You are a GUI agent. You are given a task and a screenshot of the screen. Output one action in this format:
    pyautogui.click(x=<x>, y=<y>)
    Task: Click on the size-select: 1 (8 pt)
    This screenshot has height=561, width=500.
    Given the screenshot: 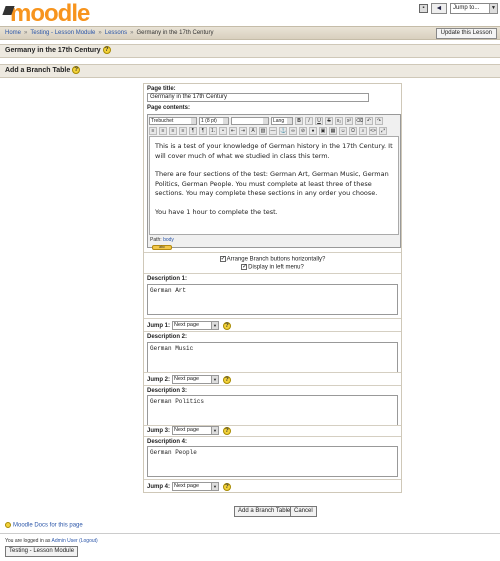 What is the action you would take?
    pyautogui.click(x=214, y=120)
    